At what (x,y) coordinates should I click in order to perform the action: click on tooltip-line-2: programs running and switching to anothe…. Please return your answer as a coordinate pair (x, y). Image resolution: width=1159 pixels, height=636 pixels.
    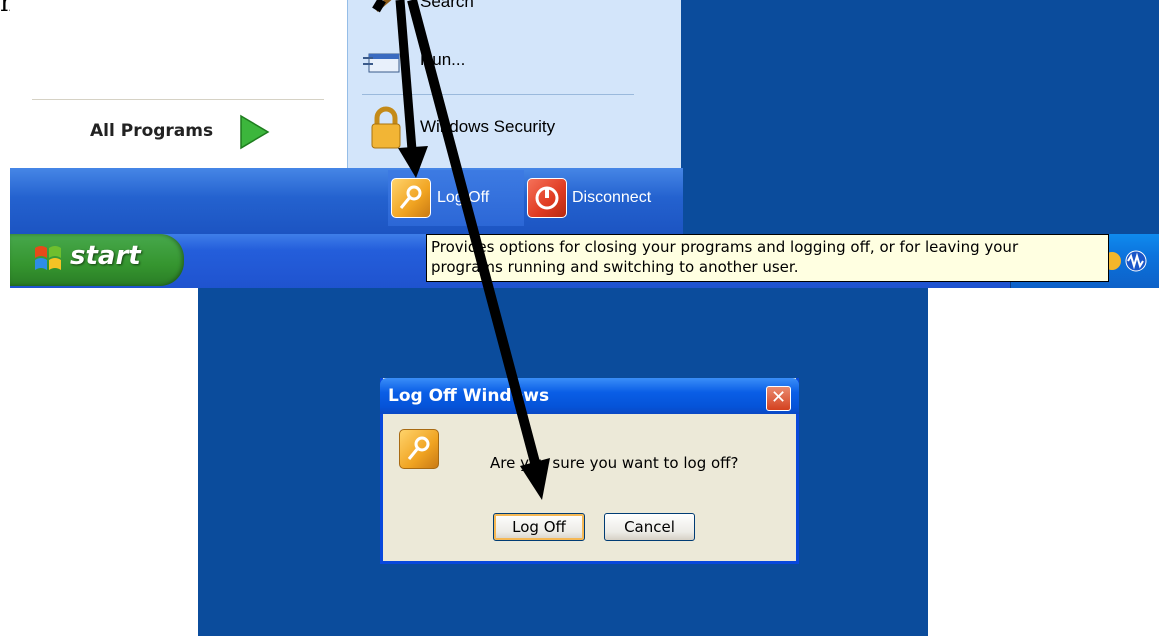
    Looking at the image, I should click on (615, 267).